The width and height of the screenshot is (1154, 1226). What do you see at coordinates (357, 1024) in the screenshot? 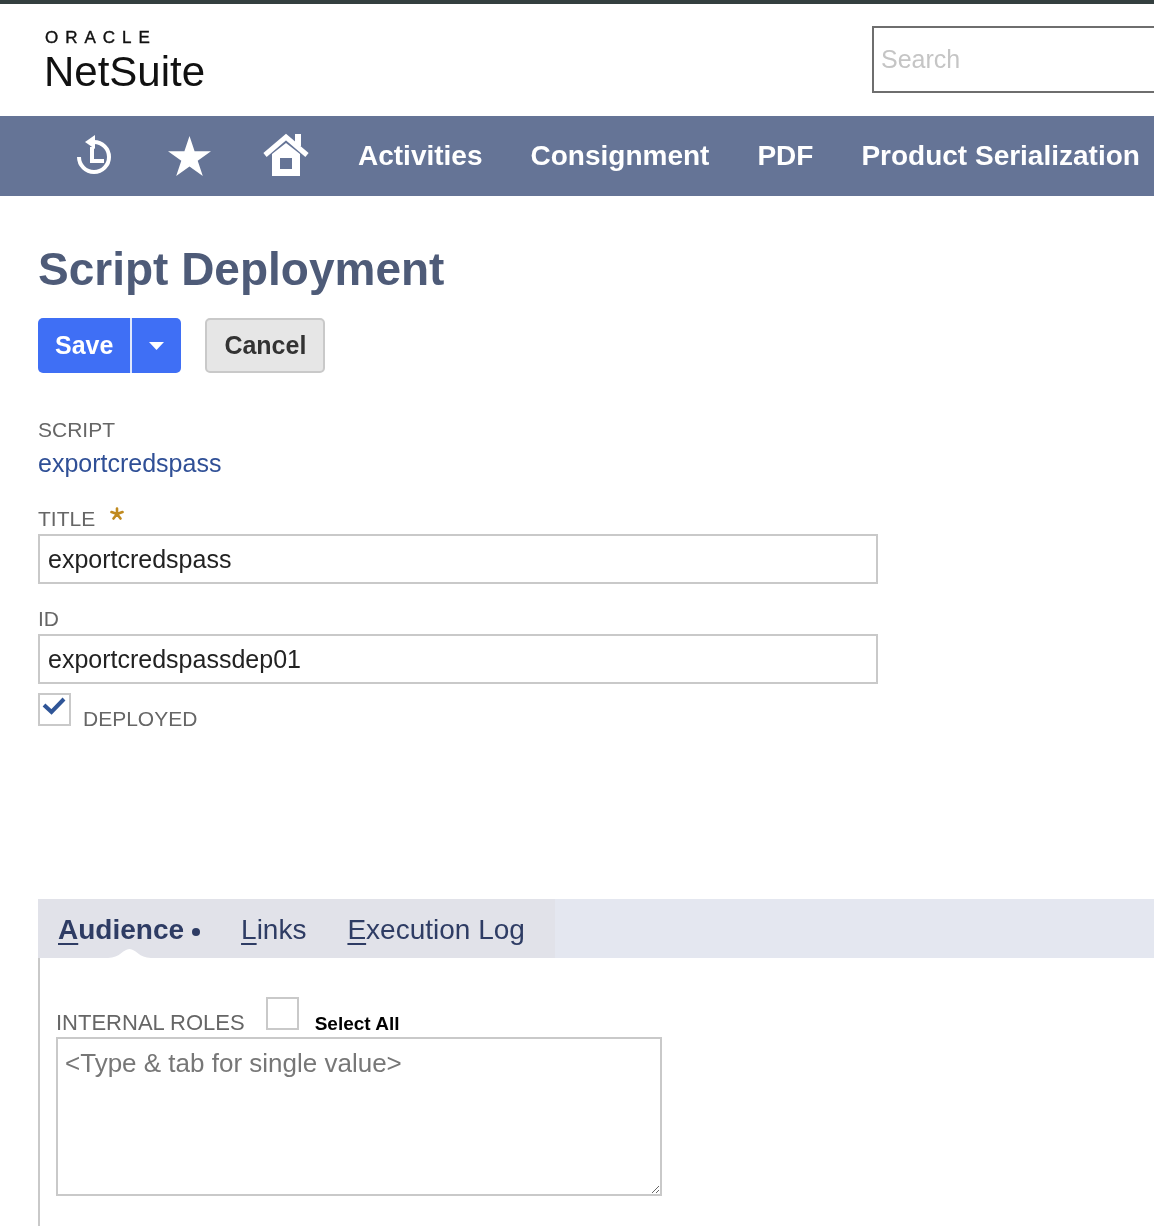
I see `select-all-label: Select All` at bounding box center [357, 1024].